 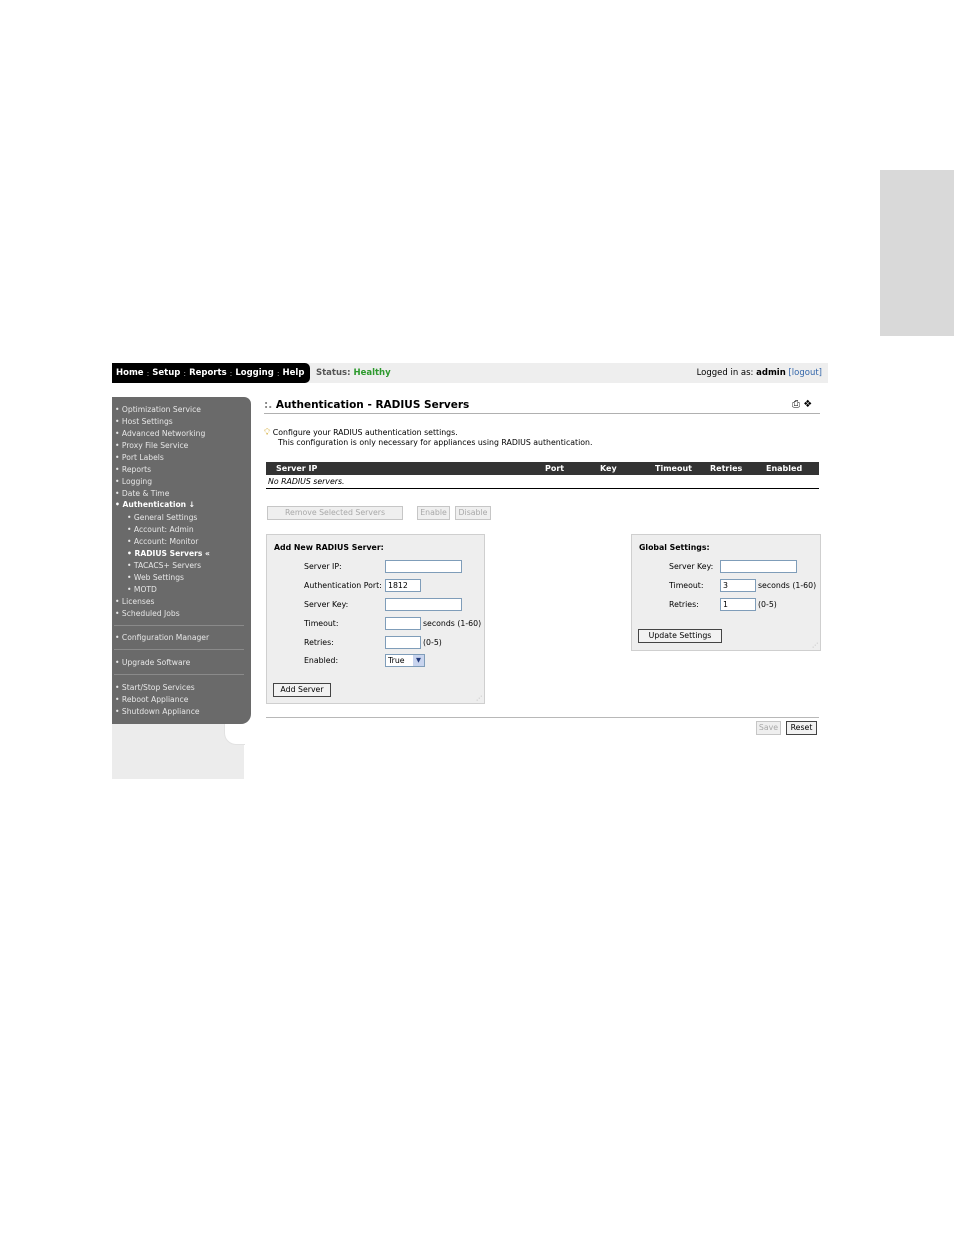 I want to click on sidebar-subitem-account-admin: • Account: Admin, so click(x=160, y=530).